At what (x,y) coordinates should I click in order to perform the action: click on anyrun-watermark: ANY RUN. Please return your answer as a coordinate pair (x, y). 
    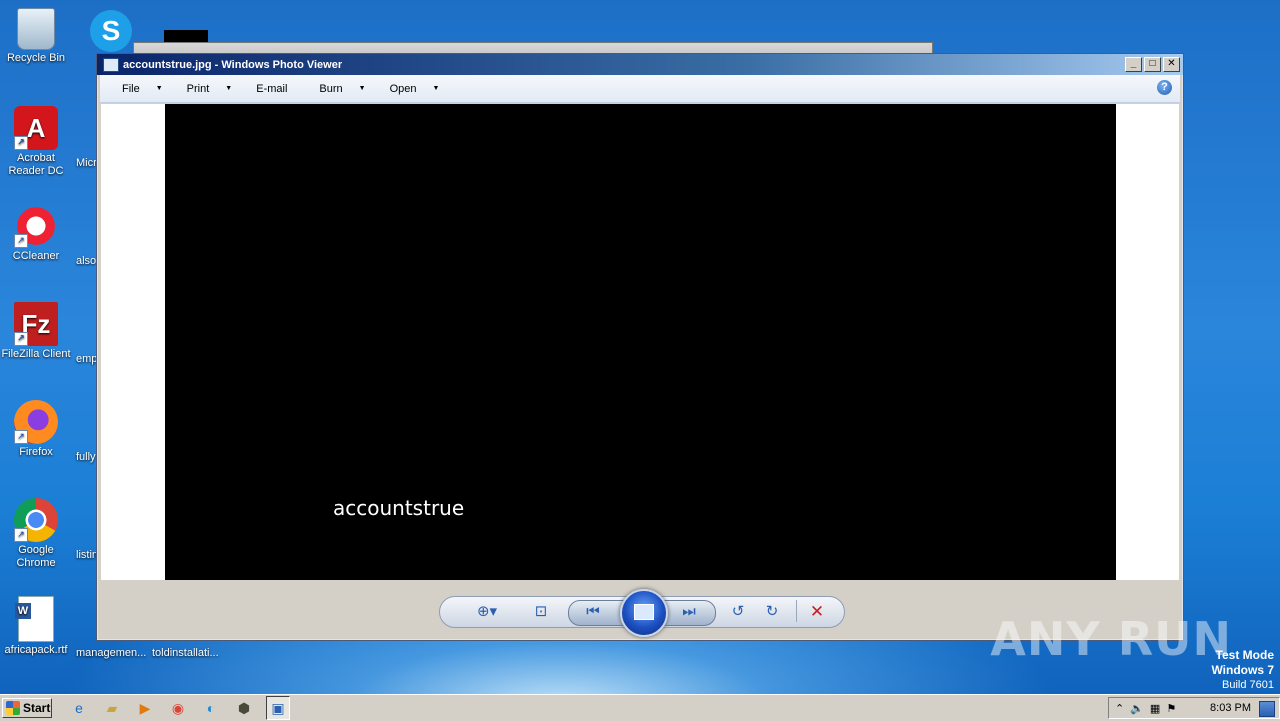
    Looking at the image, I should click on (1111, 639).